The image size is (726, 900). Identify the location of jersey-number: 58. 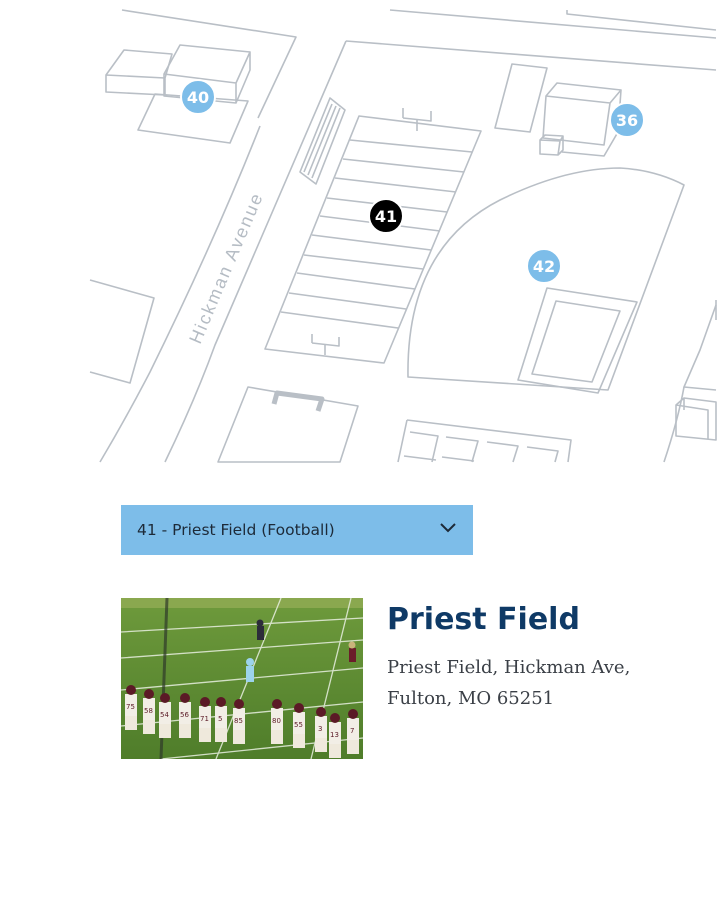
(148, 711).